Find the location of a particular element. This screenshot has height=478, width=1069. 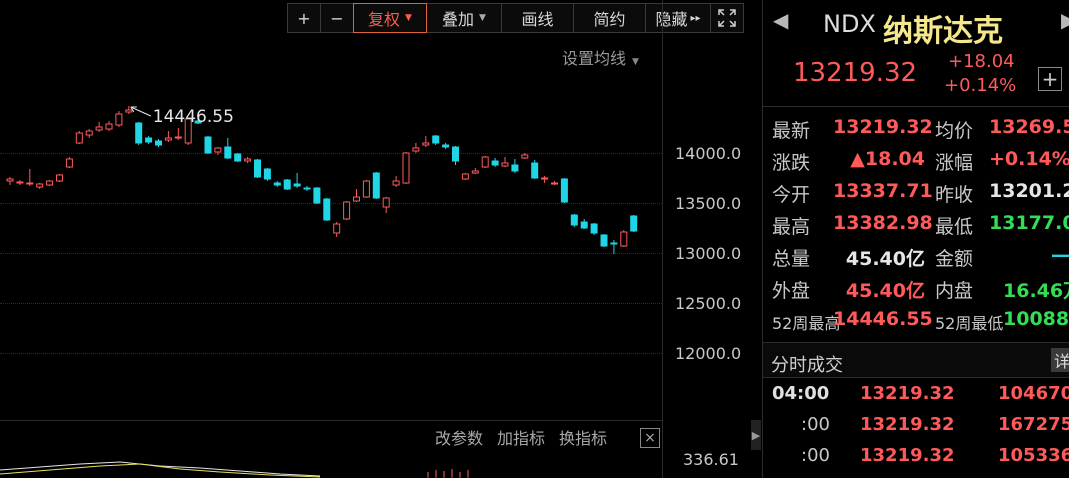

high-marker-arrow is located at coordinates (141, 111).